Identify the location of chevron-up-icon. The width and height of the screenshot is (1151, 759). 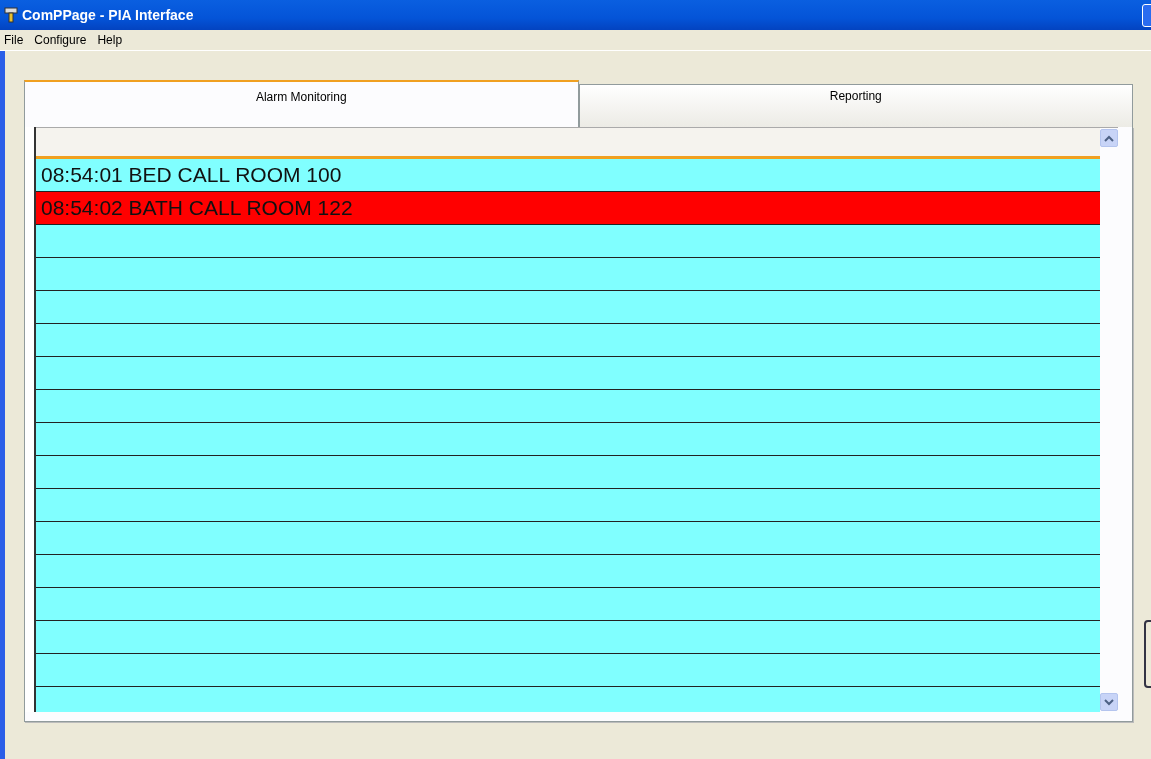
(1109, 138).